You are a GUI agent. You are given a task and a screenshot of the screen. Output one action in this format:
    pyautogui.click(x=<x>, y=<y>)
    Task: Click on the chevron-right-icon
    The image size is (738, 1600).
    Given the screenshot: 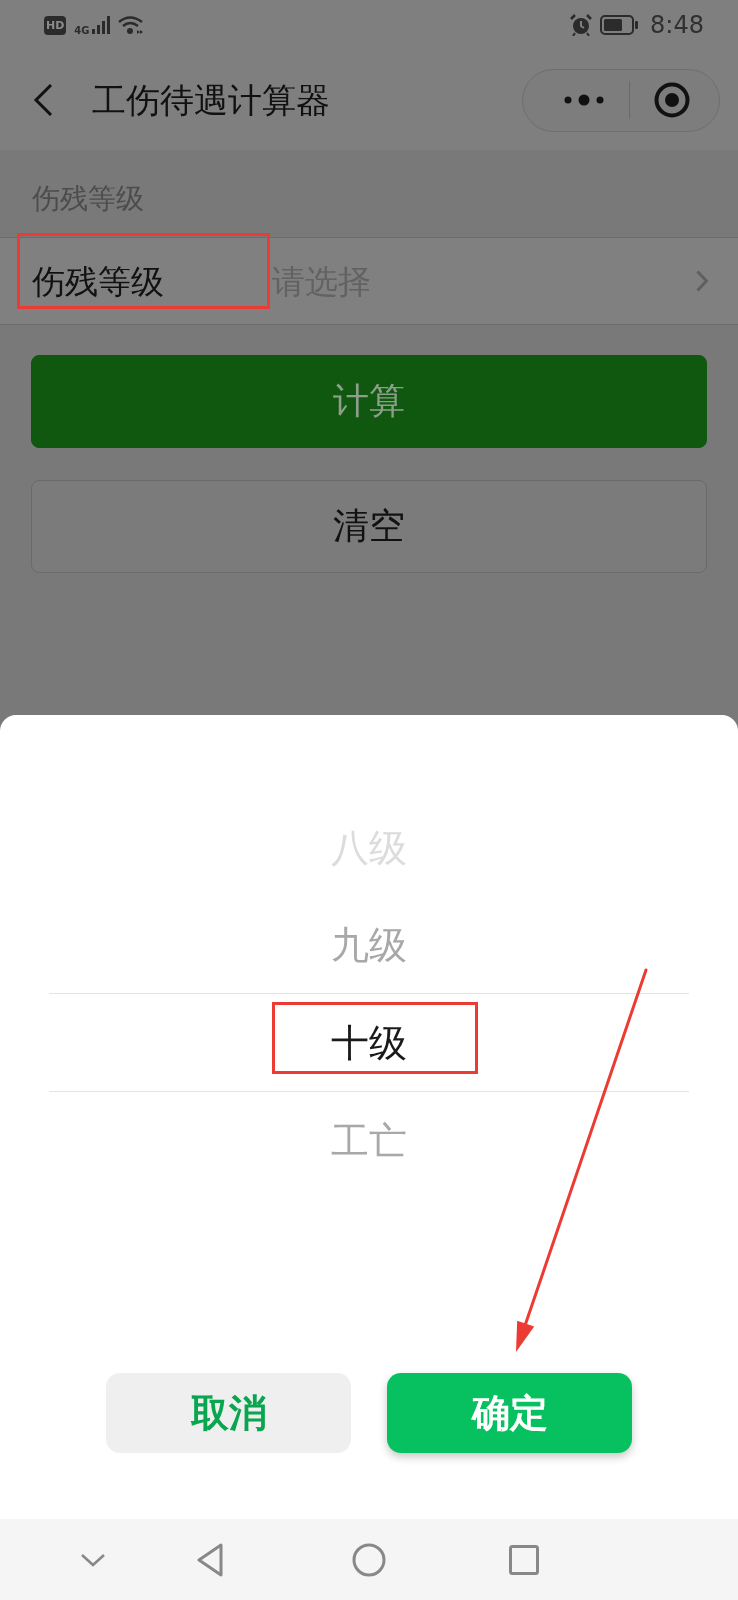 What is the action you would take?
    pyautogui.click(x=702, y=281)
    